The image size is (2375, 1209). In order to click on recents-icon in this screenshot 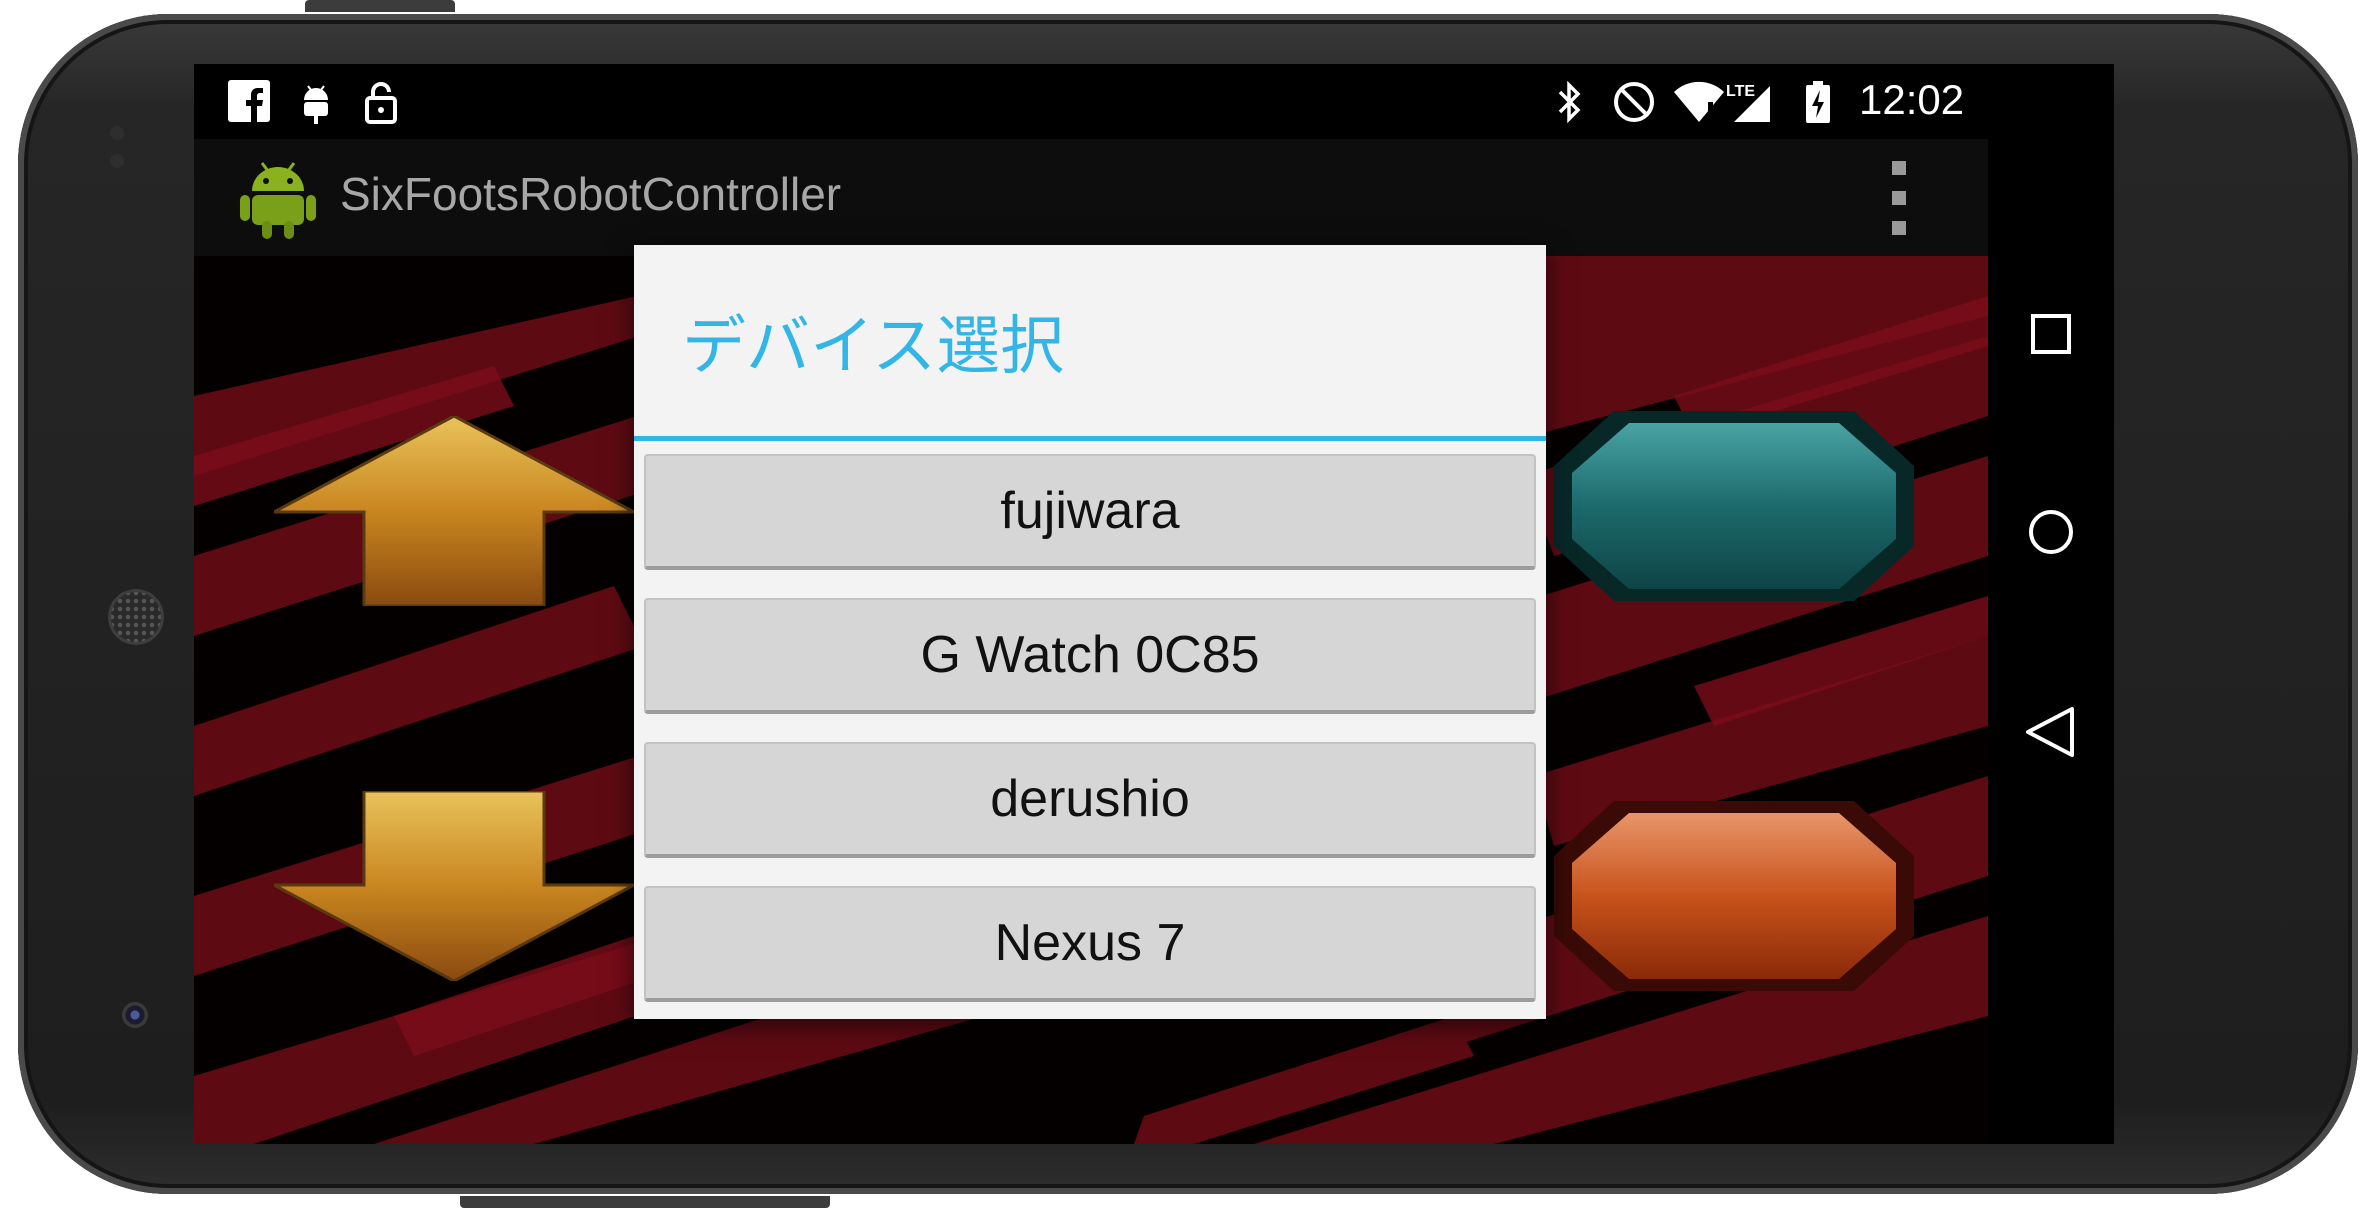, I will do `click(2051, 334)`.